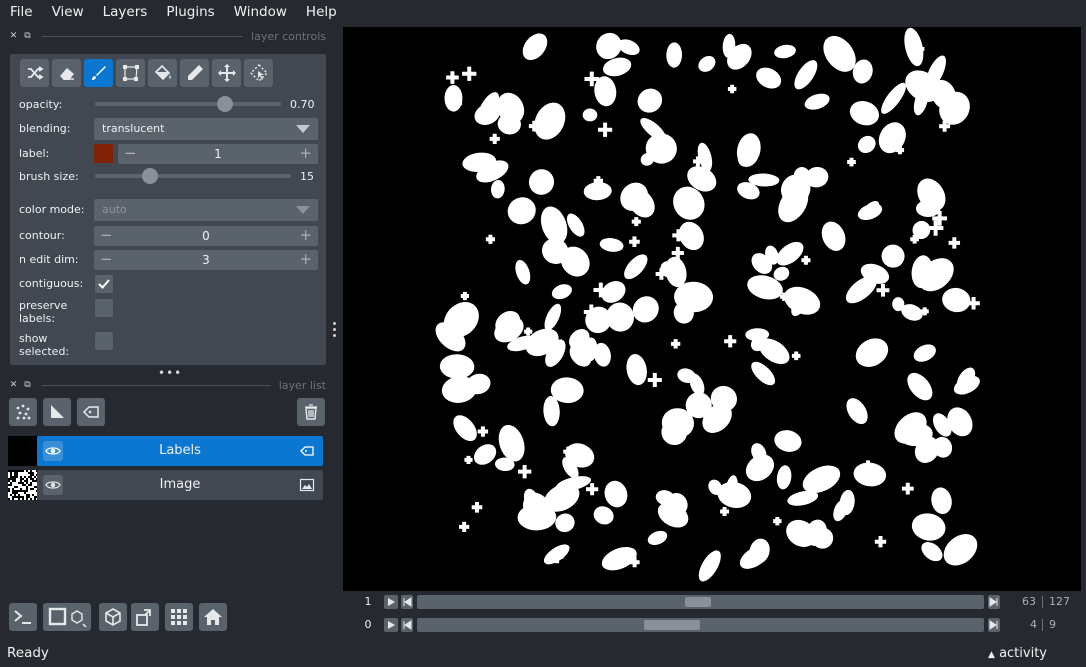  What do you see at coordinates (104, 308) in the screenshot?
I see `preserve-labels-checkbox` at bounding box center [104, 308].